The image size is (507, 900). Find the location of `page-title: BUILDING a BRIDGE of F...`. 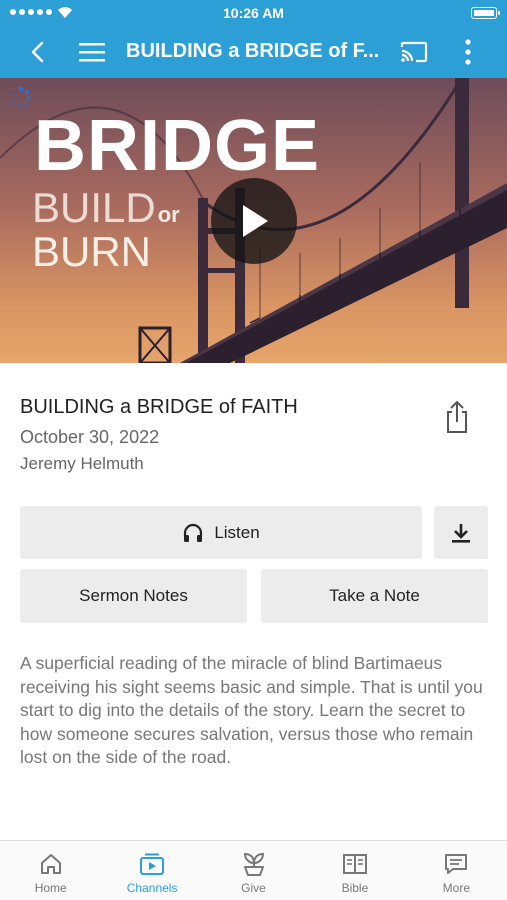

page-title: BUILDING a BRIDGE of F... is located at coordinates (253, 51).